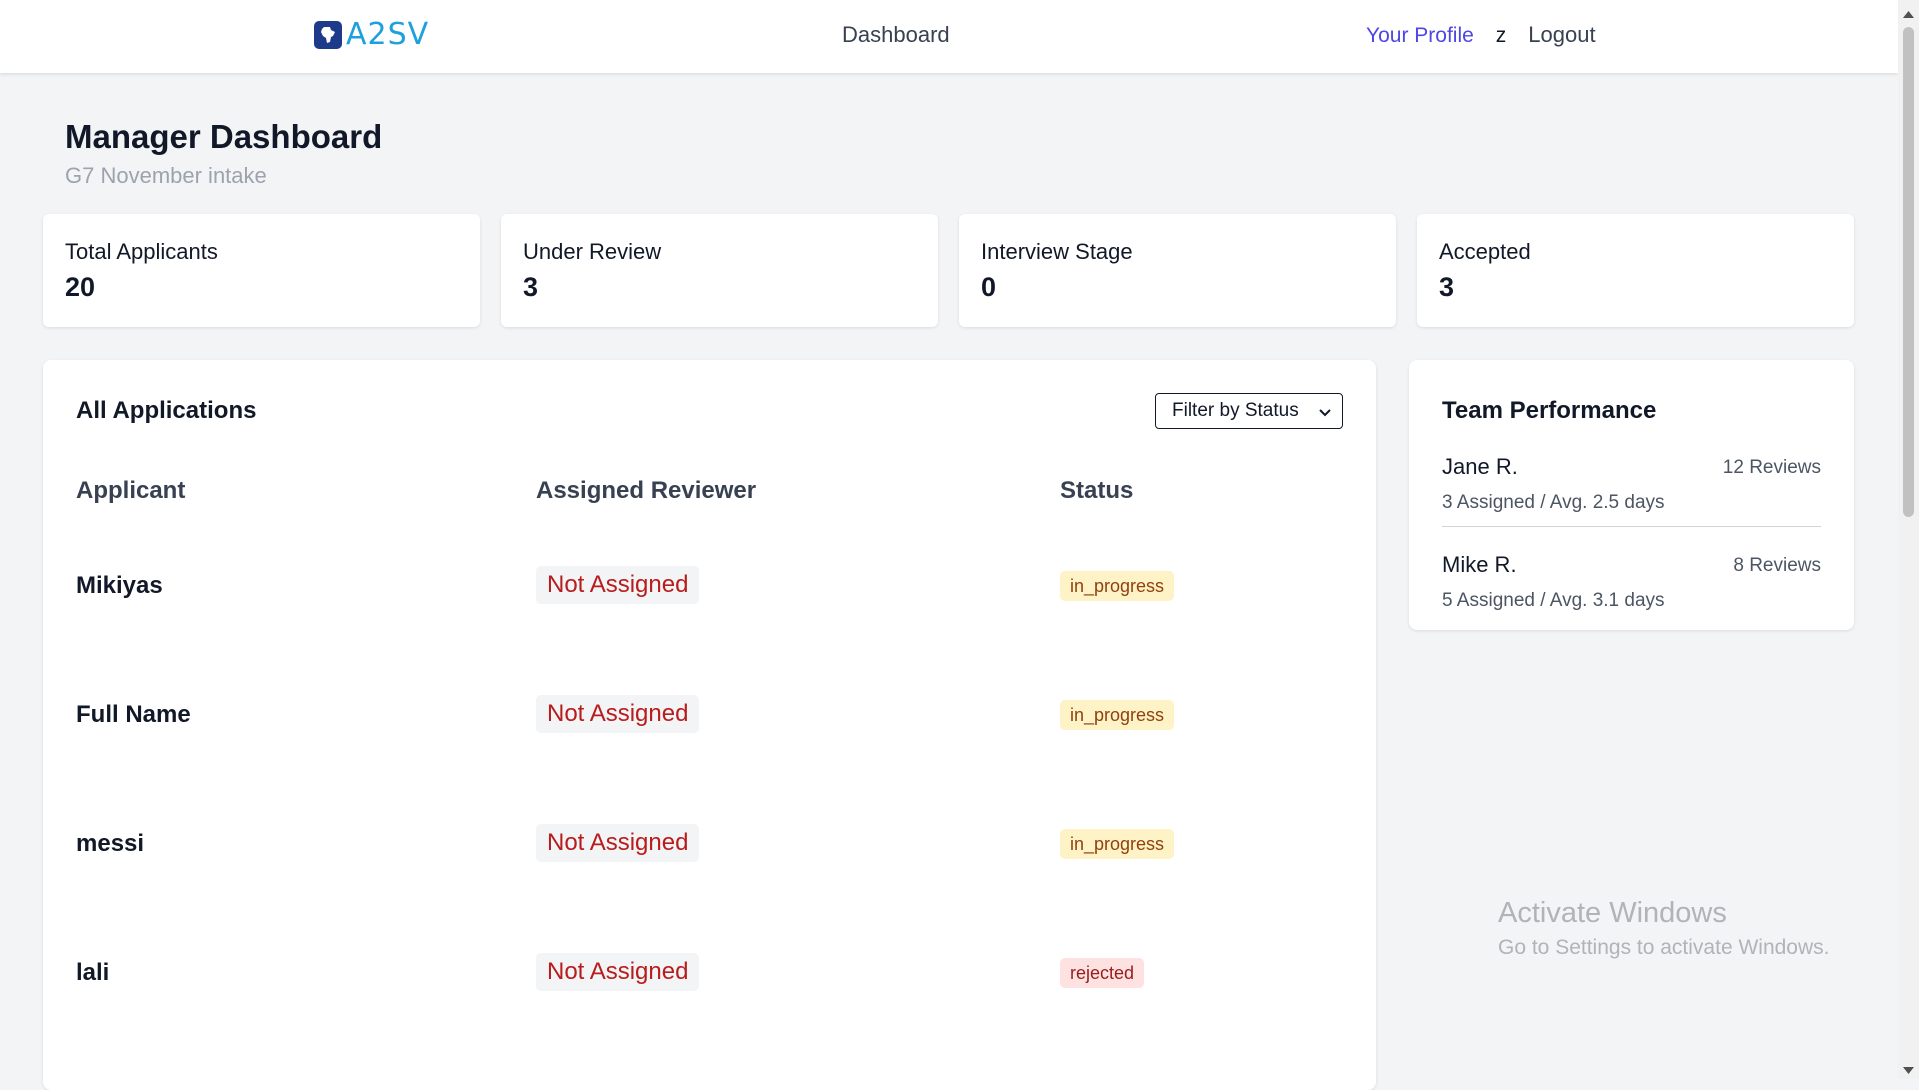 Image resolution: width=1919 pixels, height=1090 pixels. I want to click on activate-windows-watermark-subtitle: Go to Settings to activate Windows., so click(1664, 947).